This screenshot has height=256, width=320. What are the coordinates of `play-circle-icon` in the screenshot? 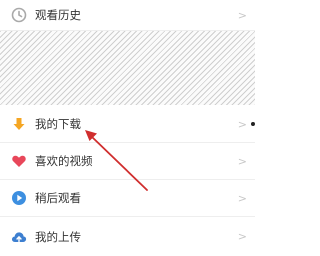 It's located at (19, 198).